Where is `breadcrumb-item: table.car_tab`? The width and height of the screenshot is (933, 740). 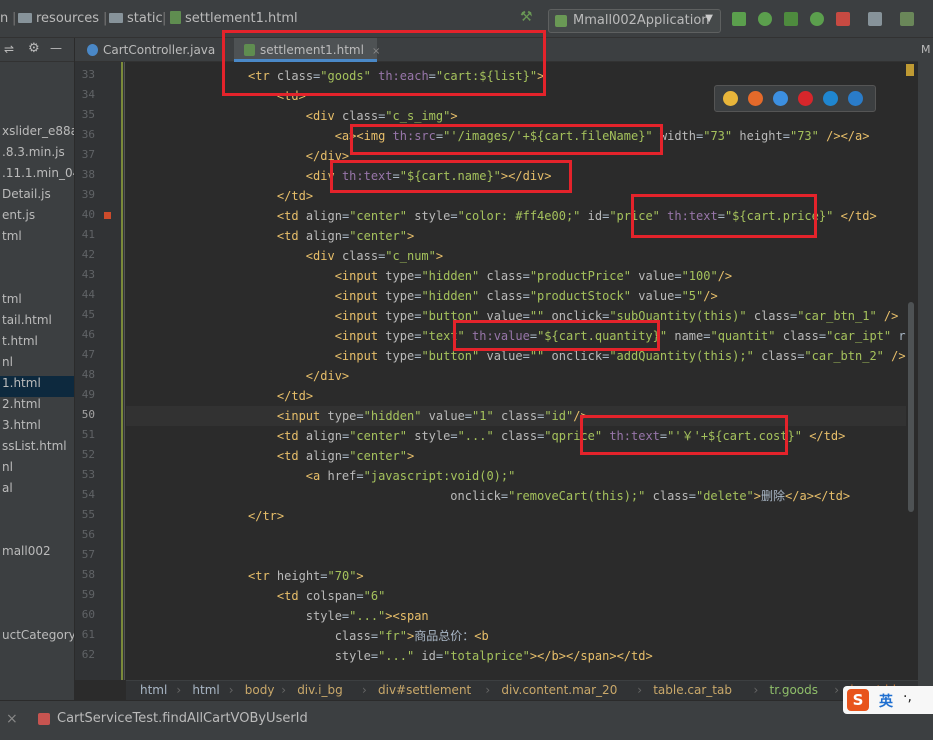 breadcrumb-item: table.car_tab is located at coordinates (692, 690).